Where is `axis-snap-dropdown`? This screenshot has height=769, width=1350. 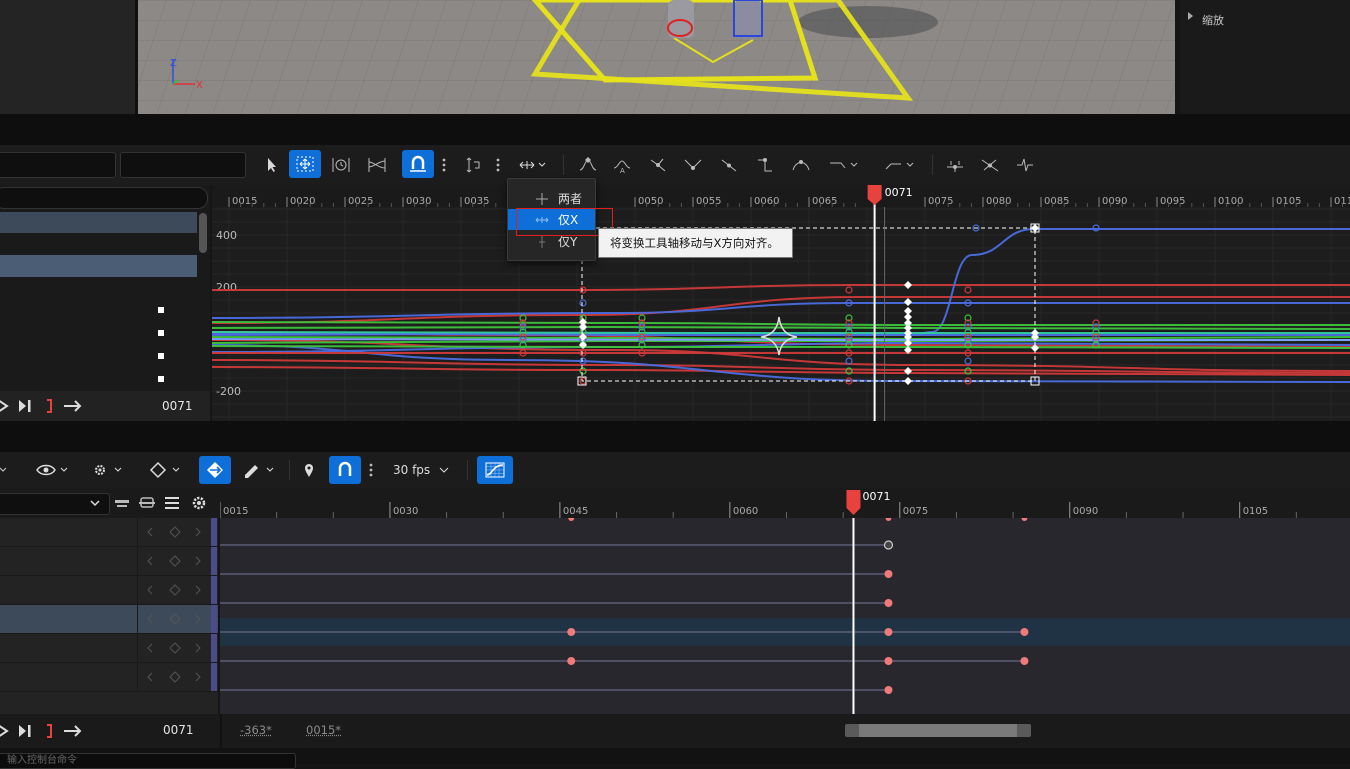
axis-snap-dropdown is located at coordinates (532, 165).